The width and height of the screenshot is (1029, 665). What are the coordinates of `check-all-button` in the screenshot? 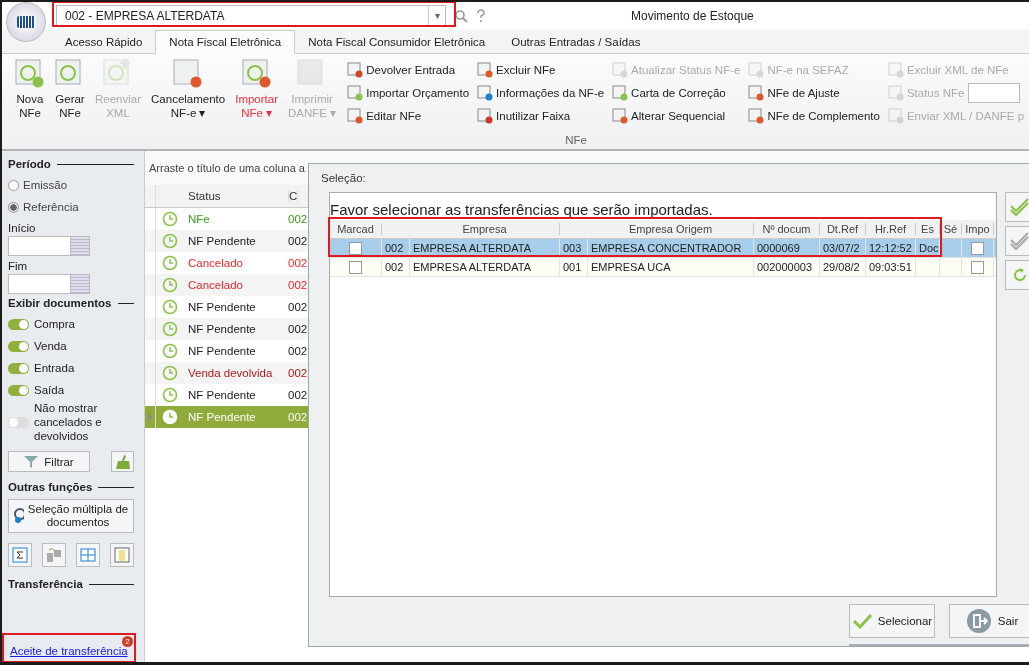 It's located at (1017, 207).